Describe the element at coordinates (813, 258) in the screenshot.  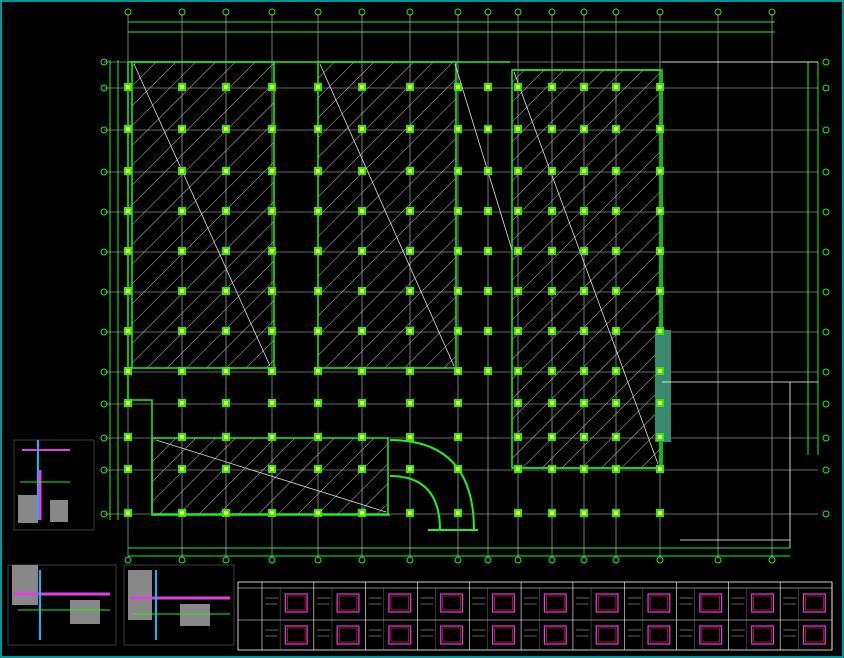
I see `right-dimensions` at that location.